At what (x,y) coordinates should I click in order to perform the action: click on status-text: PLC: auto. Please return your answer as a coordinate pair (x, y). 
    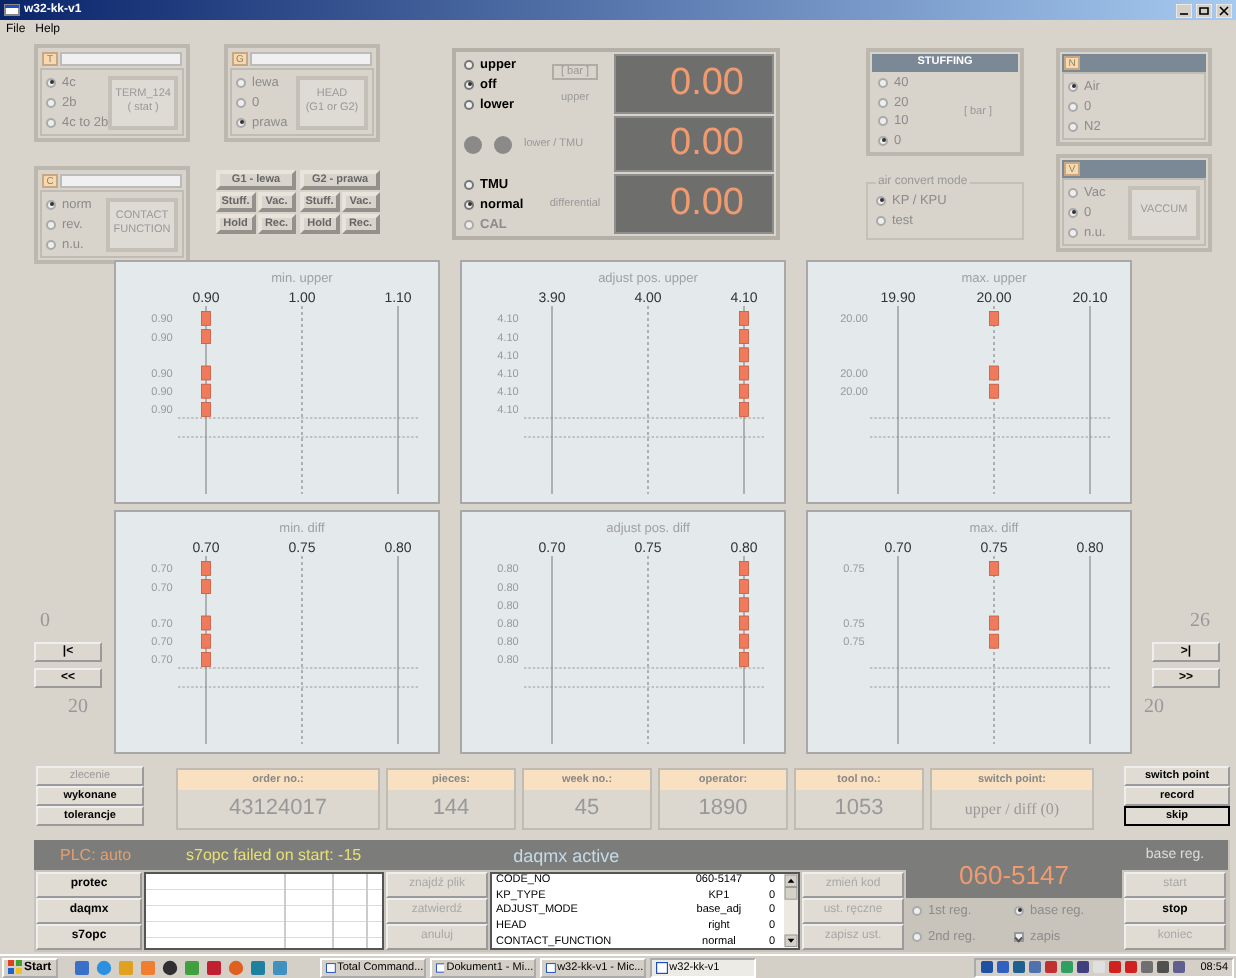
    Looking at the image, I should click on (97, 855).